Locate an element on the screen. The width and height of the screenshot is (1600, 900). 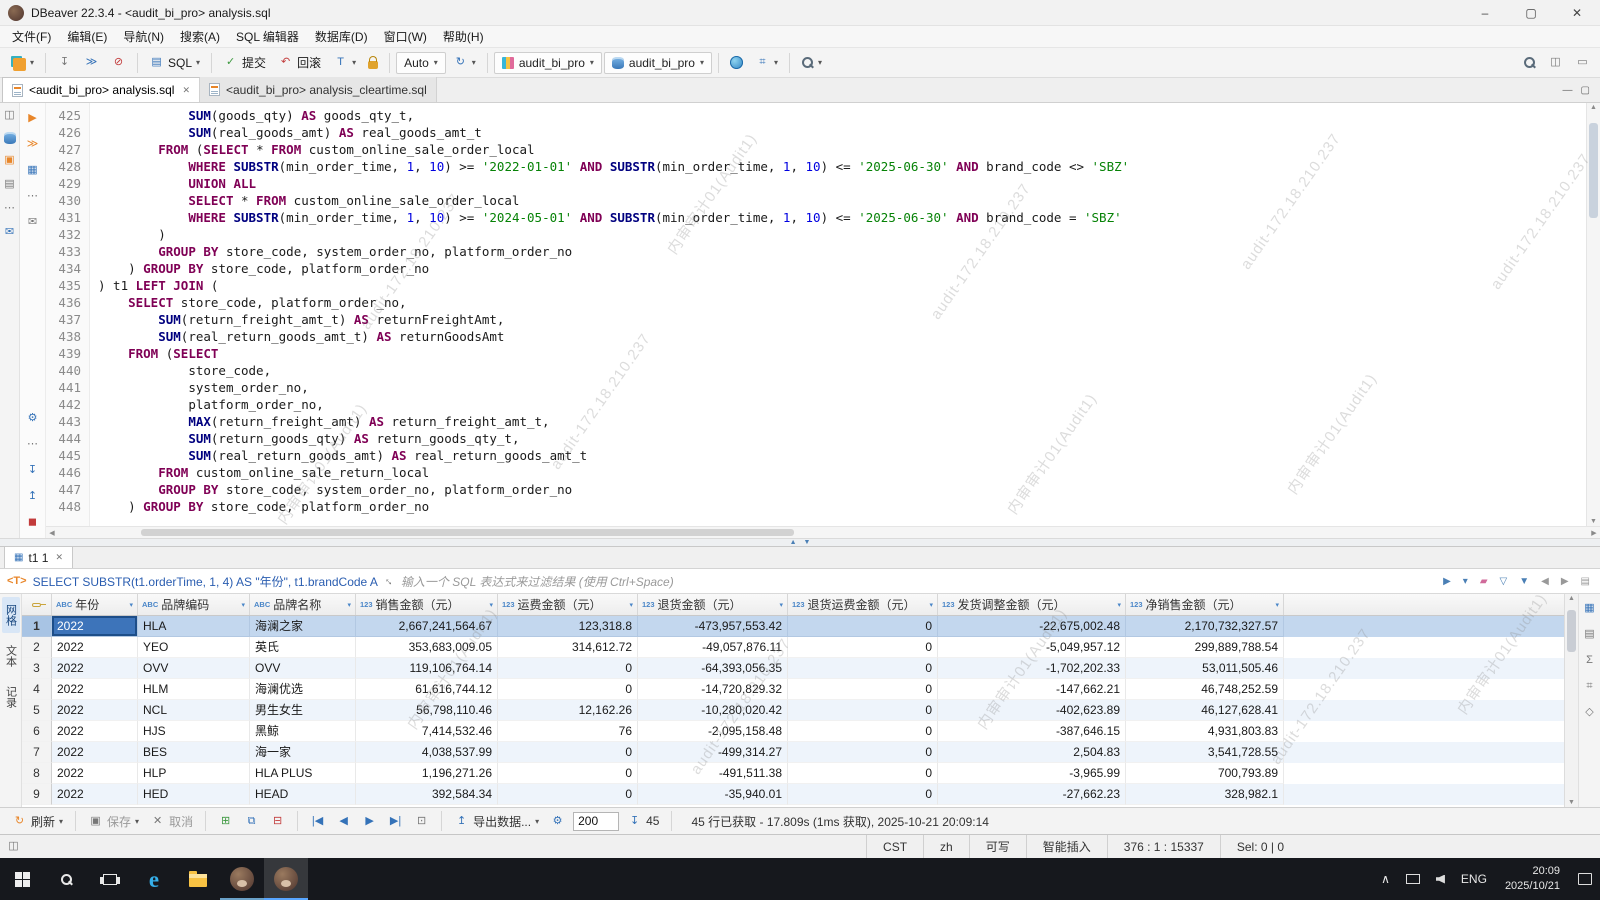
more-icon: ⋯ is located at coordinates (9, 208).